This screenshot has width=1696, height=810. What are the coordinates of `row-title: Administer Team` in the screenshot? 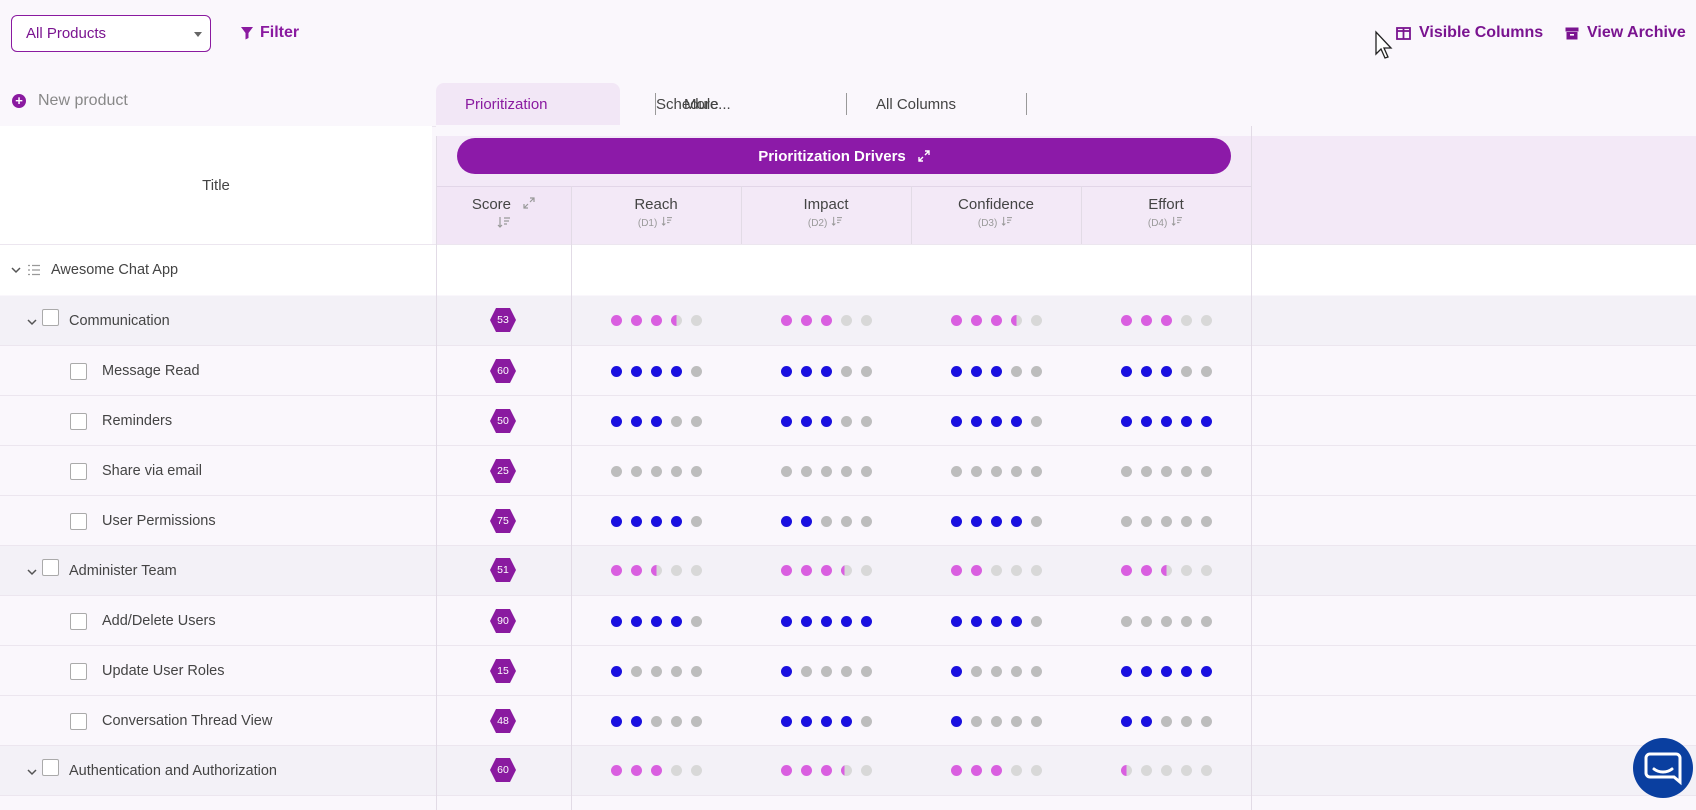 It's located at (123, 571).